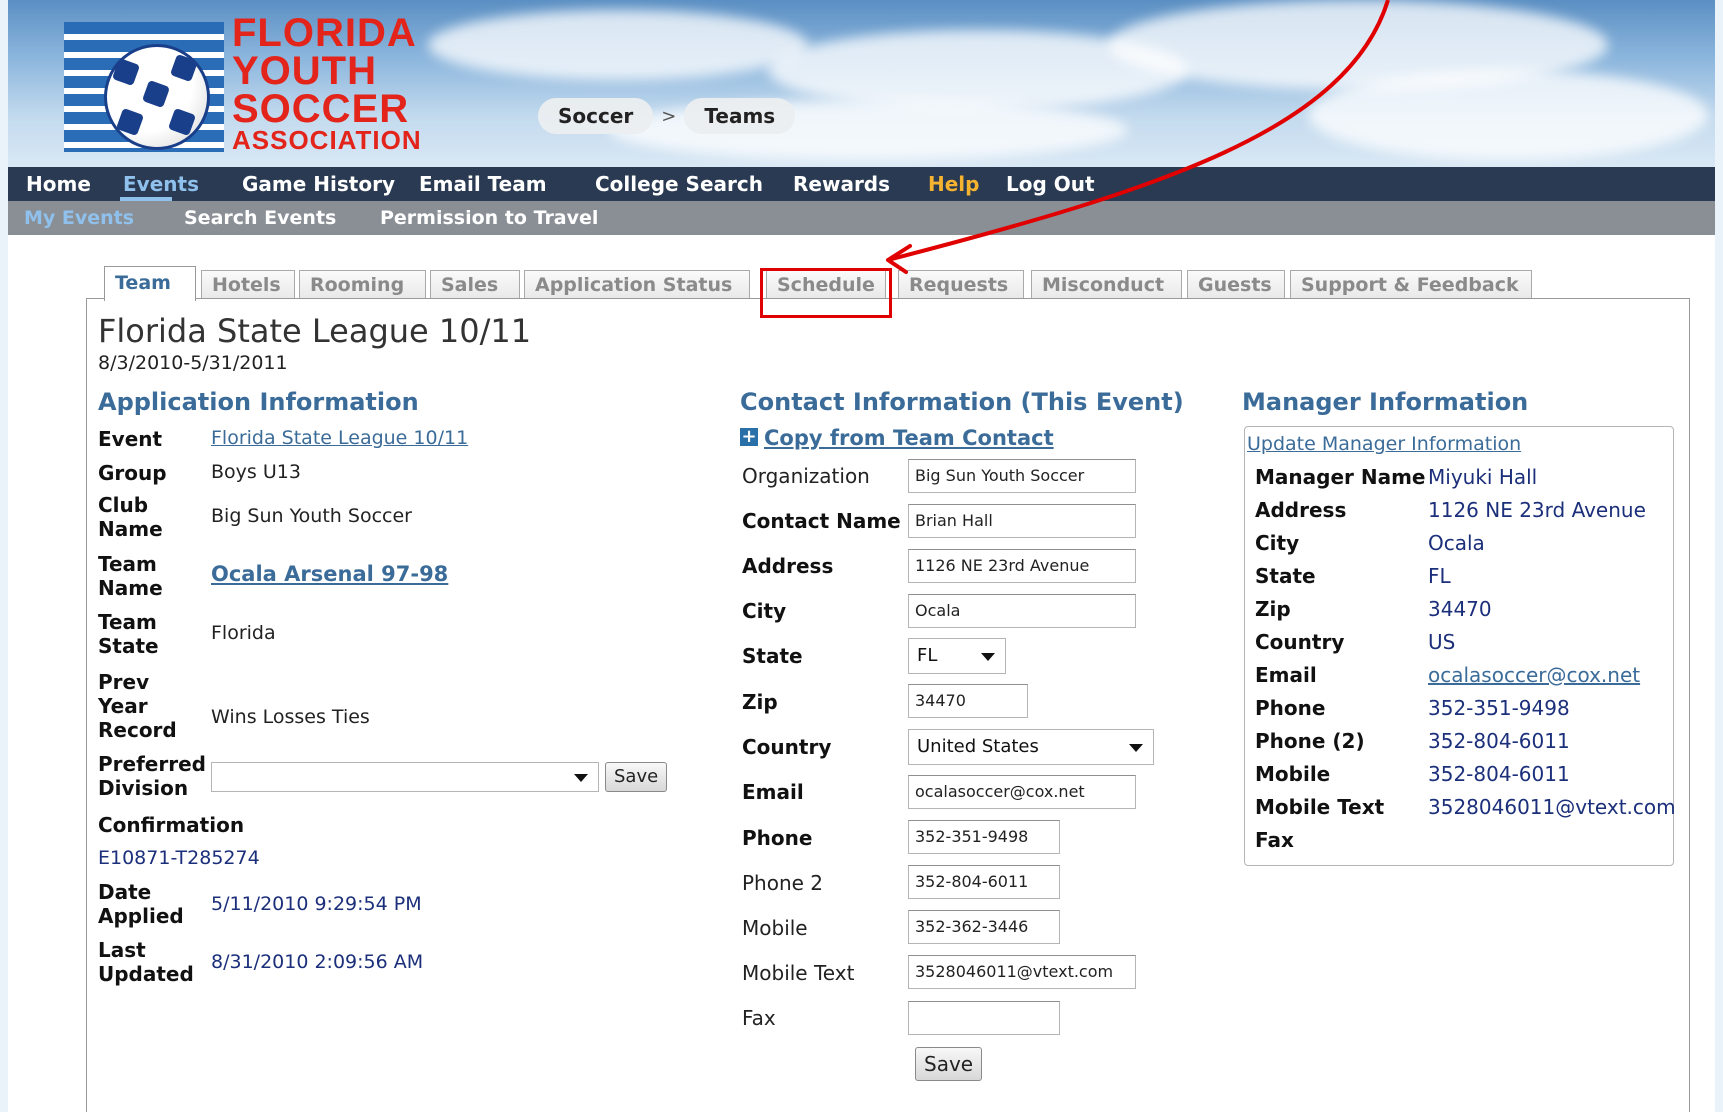 This screenshot has width=1723, height=1112. Describe the element at coordinates (1286, 675) in the screenshot. I see `manager-email-label: Email` at that location.